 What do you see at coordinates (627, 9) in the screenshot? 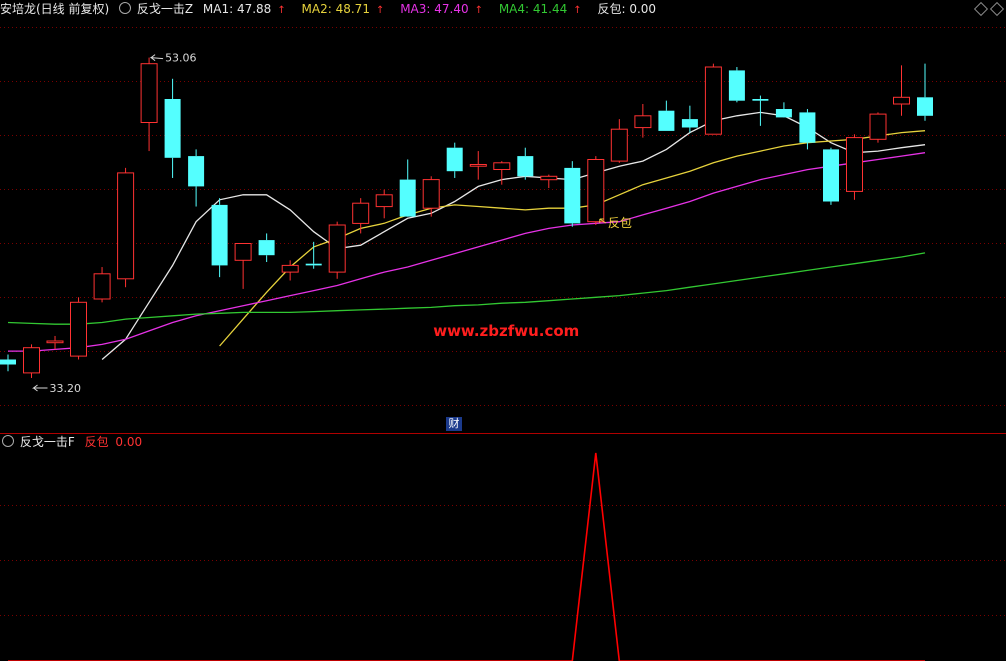
I see `fanbao-value: 反包: 0.00` at bounding box center [627, 9].